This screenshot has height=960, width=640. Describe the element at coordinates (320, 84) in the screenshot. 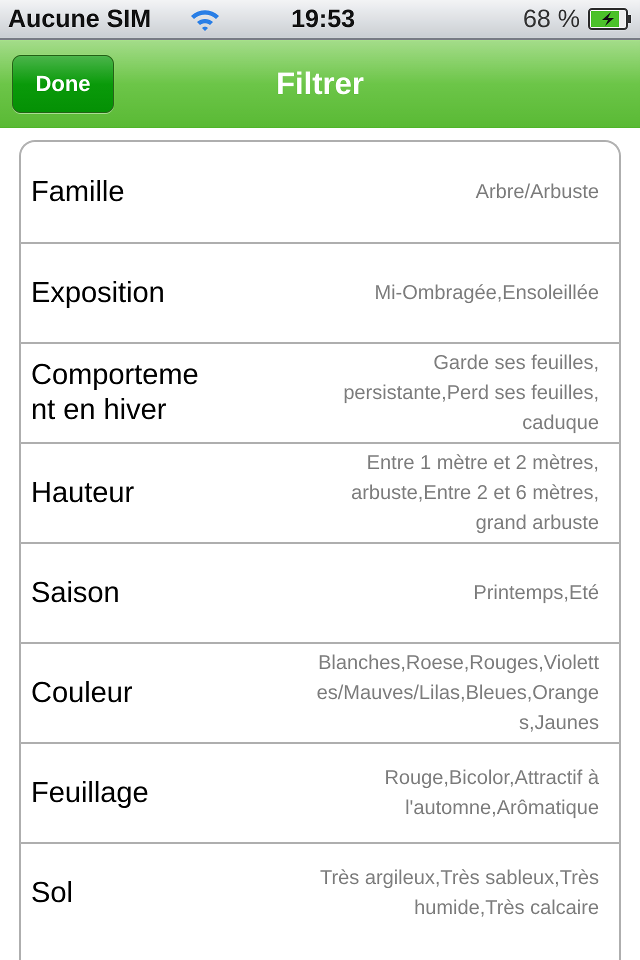

I see `nav-title: Filtrer` at that location.